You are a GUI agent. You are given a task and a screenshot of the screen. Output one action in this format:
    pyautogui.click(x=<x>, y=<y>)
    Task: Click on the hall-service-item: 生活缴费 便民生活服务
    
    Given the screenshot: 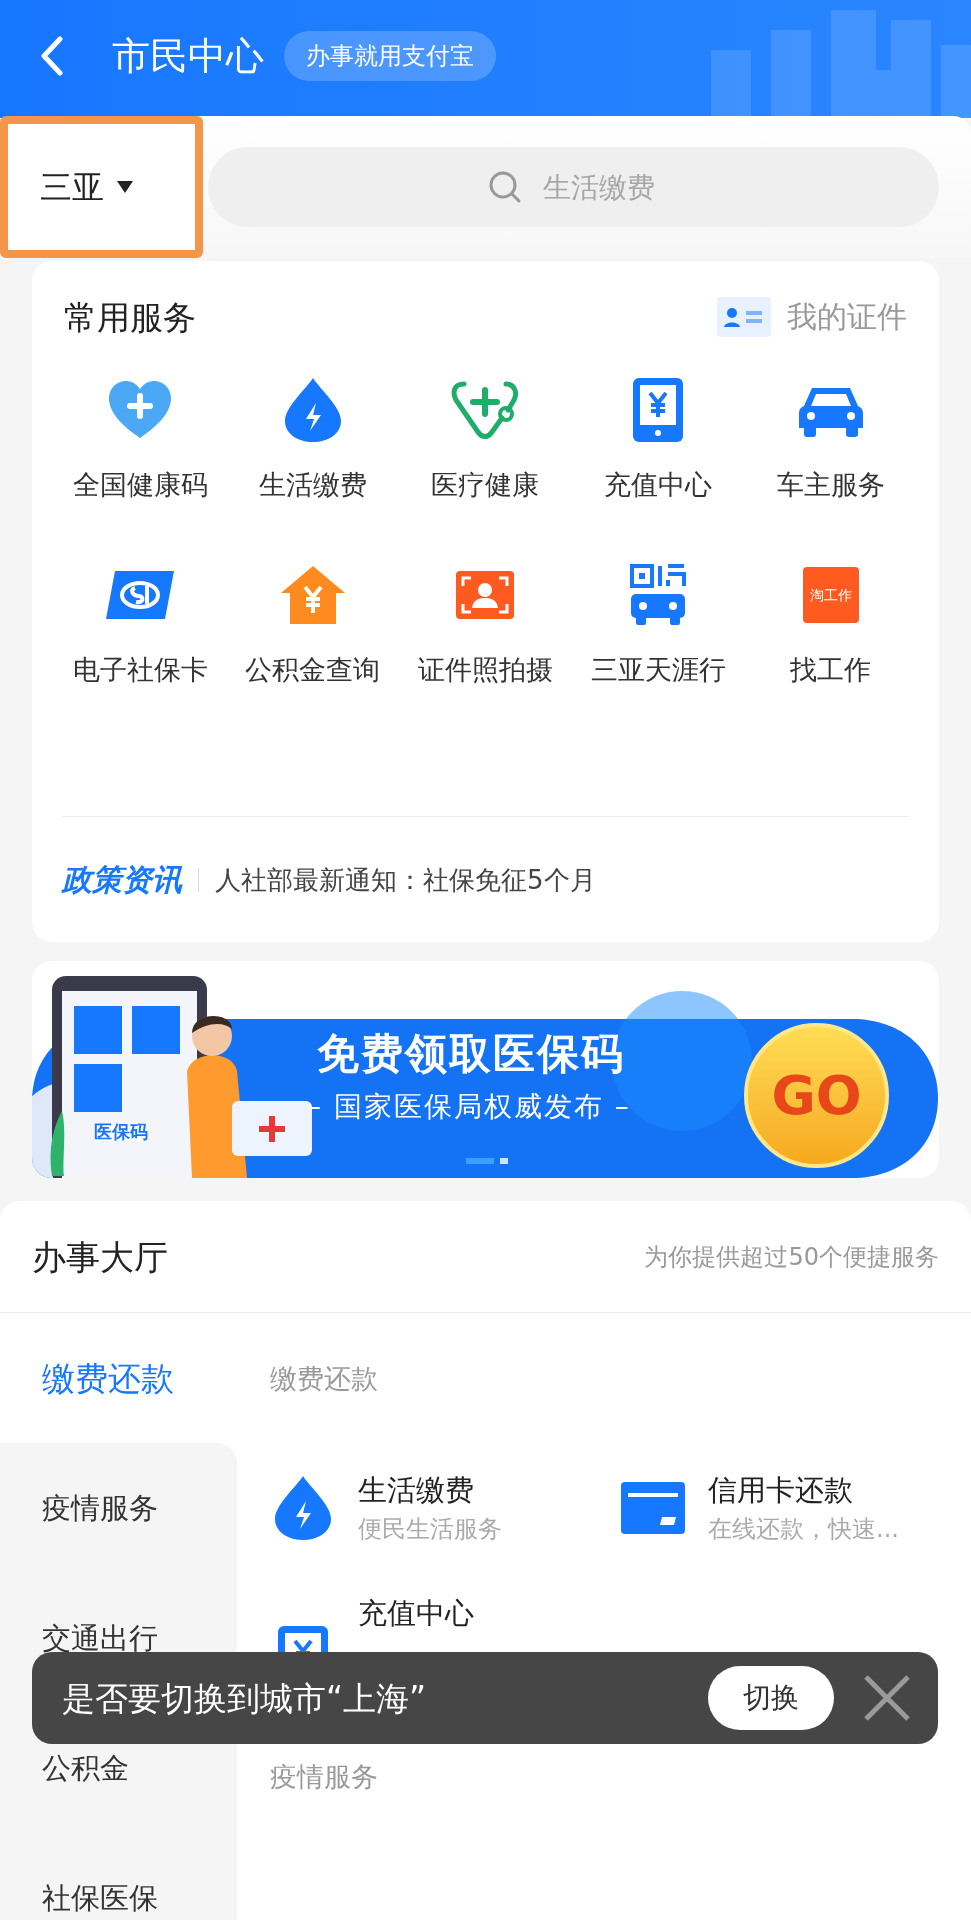 What is the action you would take?
    pyautogui.click(x=445, y=1508)
    